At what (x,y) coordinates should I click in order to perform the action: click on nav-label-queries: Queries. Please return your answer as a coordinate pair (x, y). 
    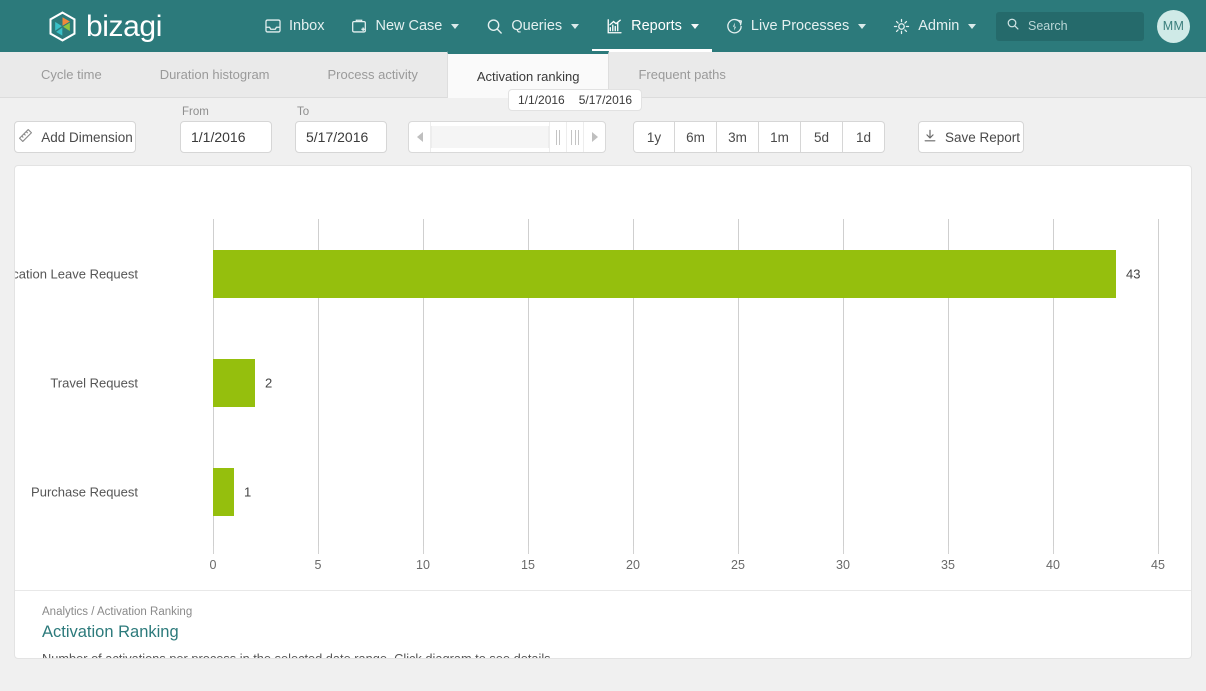
    Looking at the image, I should click on (537, 26).